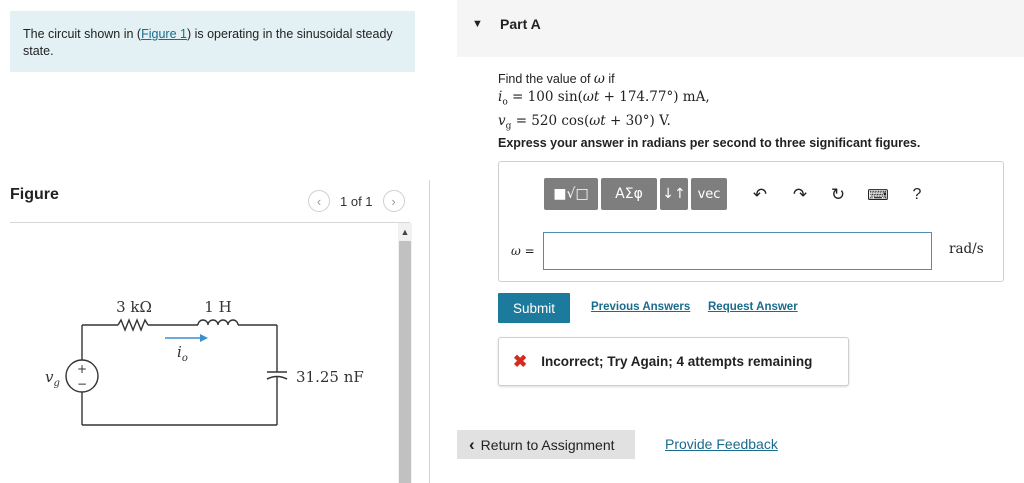  I want to click on part-a-title: Part A, so click(520, 24).